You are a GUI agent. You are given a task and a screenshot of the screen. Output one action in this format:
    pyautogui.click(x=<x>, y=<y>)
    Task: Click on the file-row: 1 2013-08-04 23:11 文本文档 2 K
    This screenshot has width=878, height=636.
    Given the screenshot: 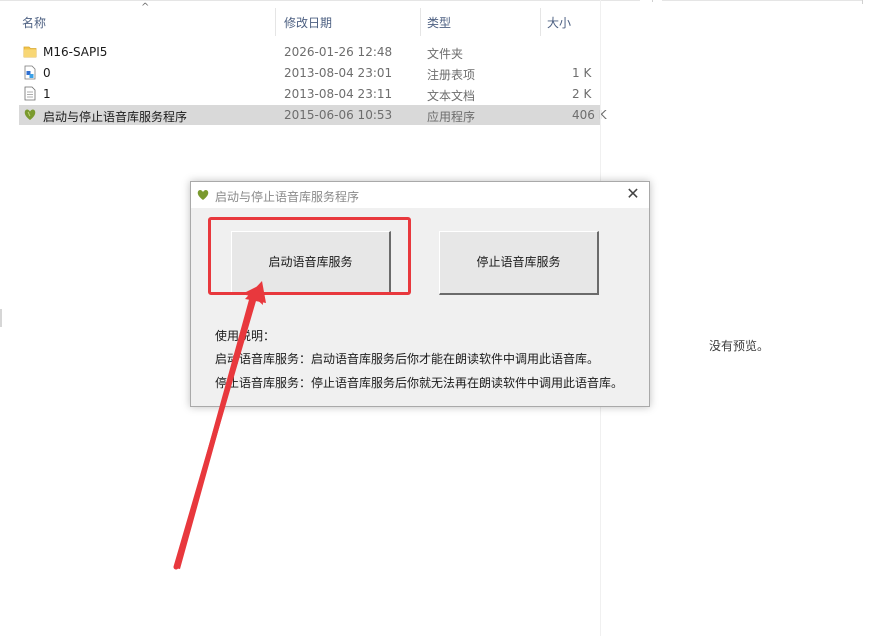 What is the action you would take?
    pyautogui.click(x=309, y=94)
    